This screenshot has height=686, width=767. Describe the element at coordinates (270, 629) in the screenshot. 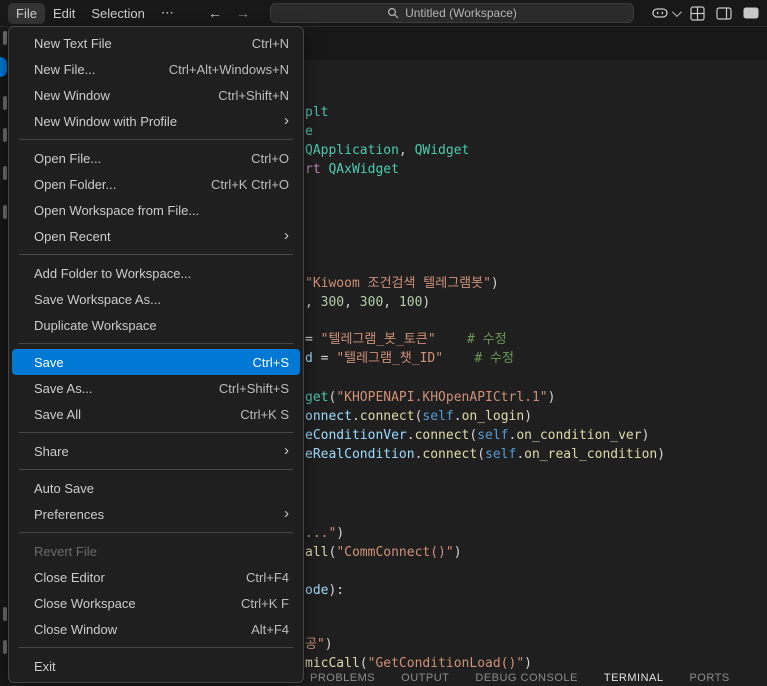

I see `menu-item-shortcut: Alt+F4` at that location.